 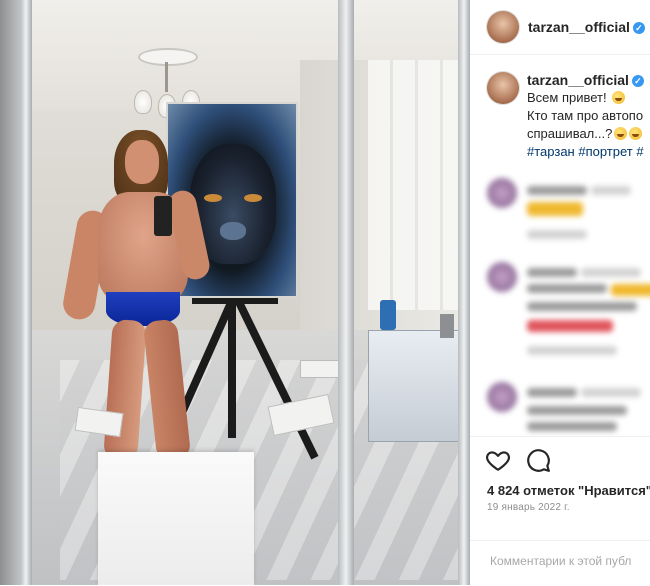 I want to click on caption-hashtags: #тарзан #портрет #, so click(x=585, y=151).